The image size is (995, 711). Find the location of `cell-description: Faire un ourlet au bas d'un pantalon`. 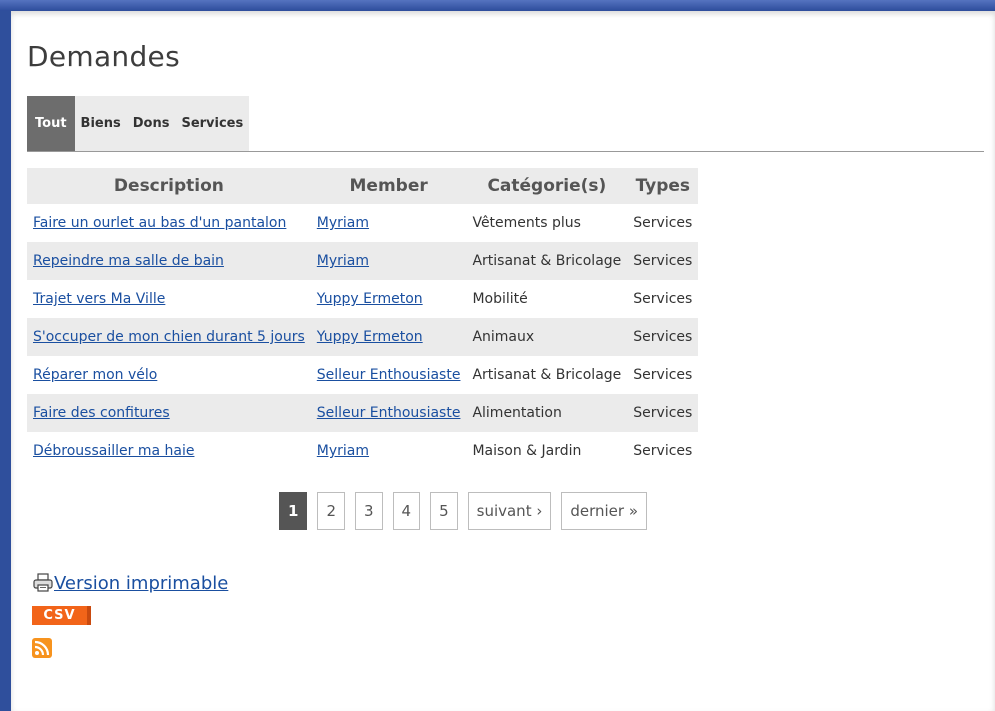

cell-description: Faire un ourlet au bas d'un pantalon is located at coordinates (169, 223).